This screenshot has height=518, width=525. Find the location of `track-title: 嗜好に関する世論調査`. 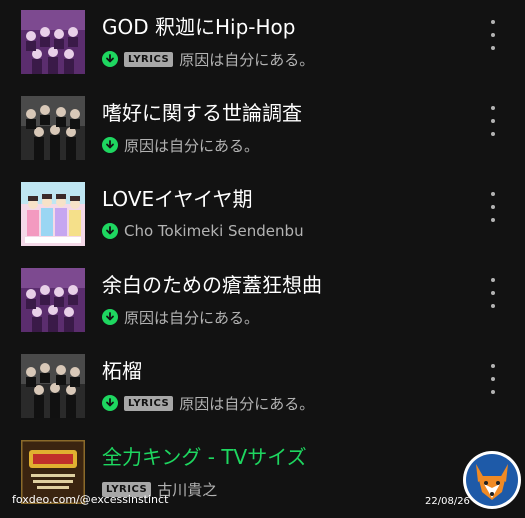

track-title: 嗜好に関する世論調査 is located at coordinates (202, 113).